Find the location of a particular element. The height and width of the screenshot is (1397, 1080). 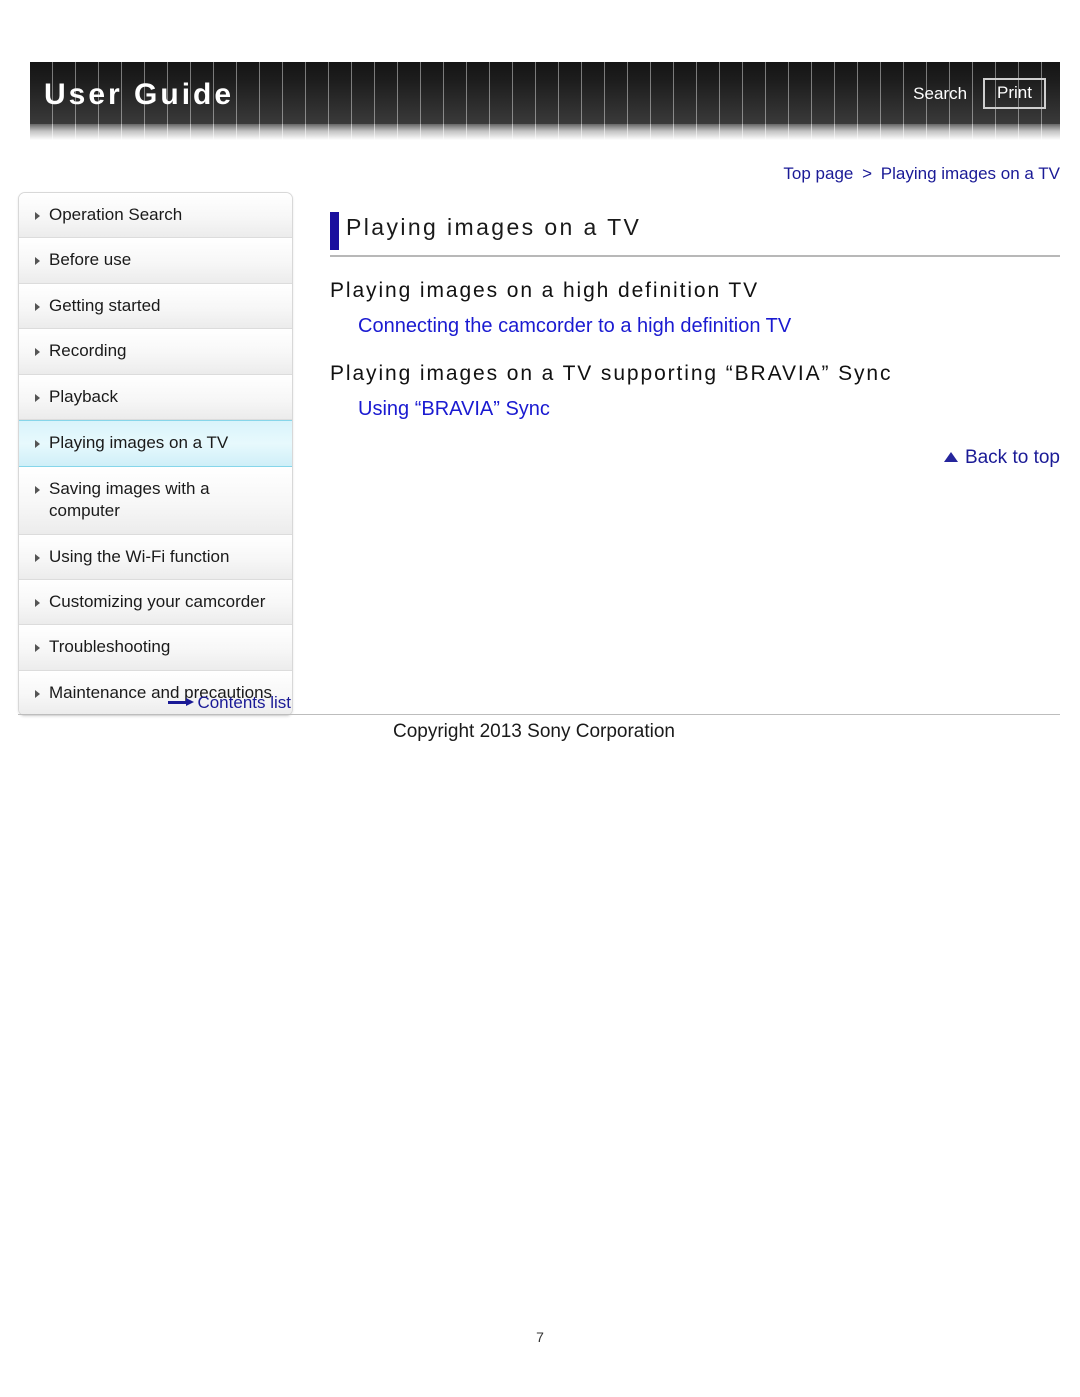

sidebar-item-saving-images-with-a-computer: Saving images with a computer is located at coordinates (155, 500).